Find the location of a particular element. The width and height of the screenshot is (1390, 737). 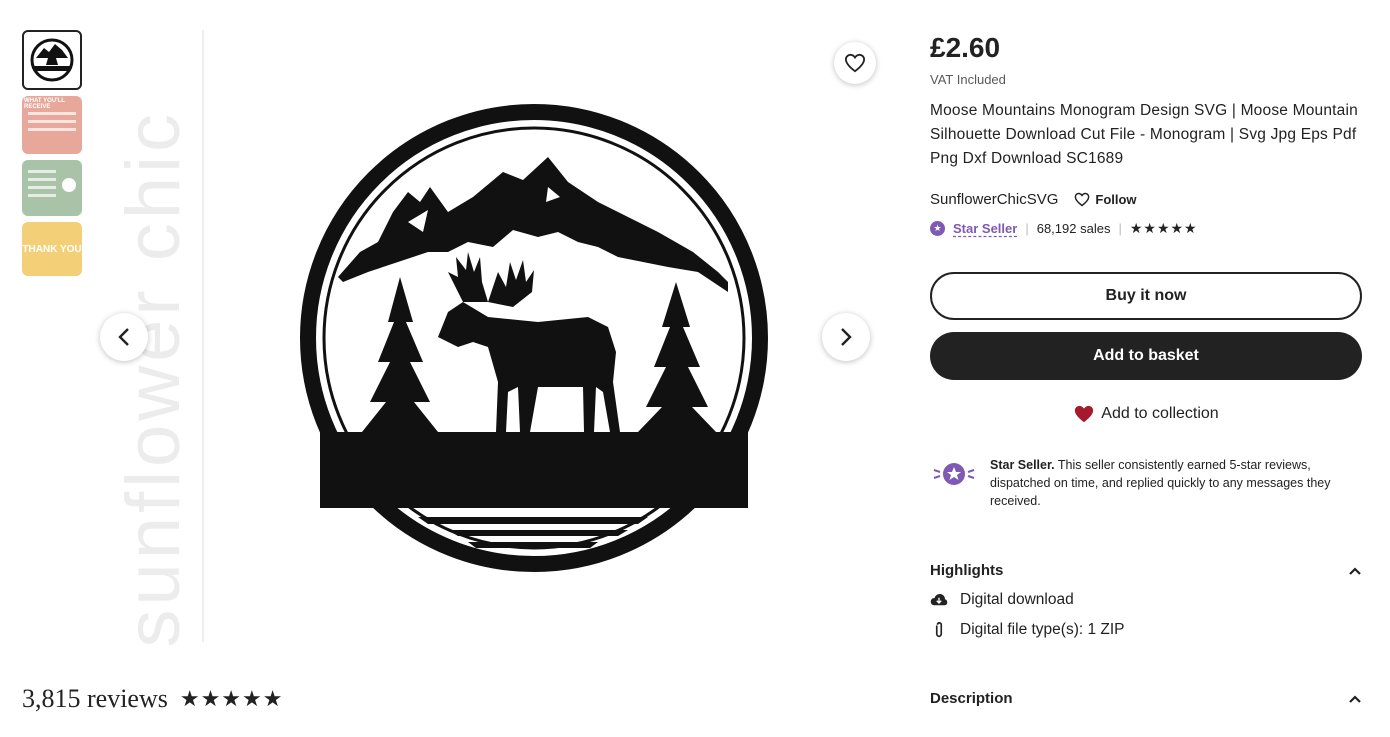

follow-button: Follow is located at coordinates (1105, 199).